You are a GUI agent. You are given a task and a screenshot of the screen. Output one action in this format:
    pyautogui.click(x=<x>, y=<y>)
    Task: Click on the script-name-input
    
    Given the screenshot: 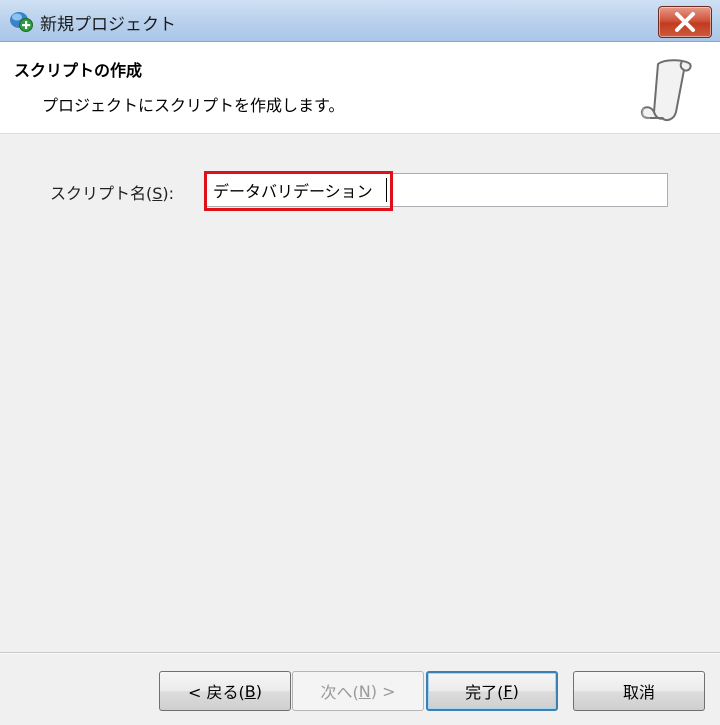 What is the action you would take?
    pyautogui.click(x=436, y=190)
    